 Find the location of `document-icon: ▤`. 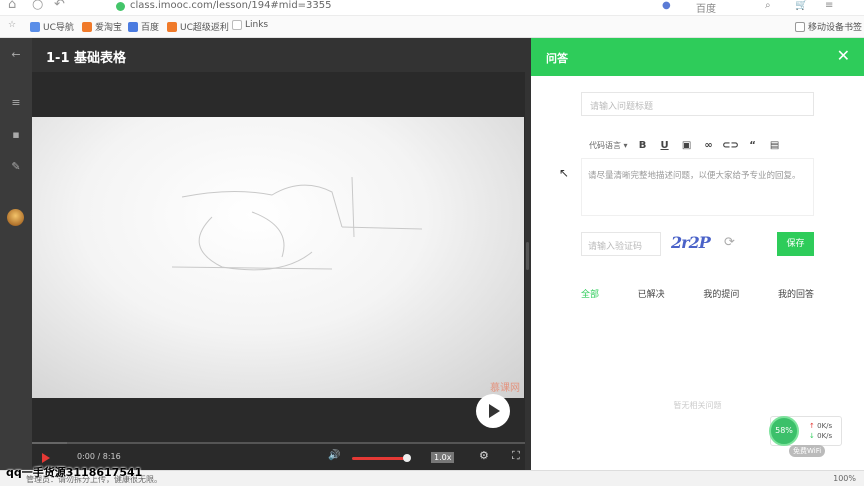

document-icon: ▤ is located at coordinates (775, 145).